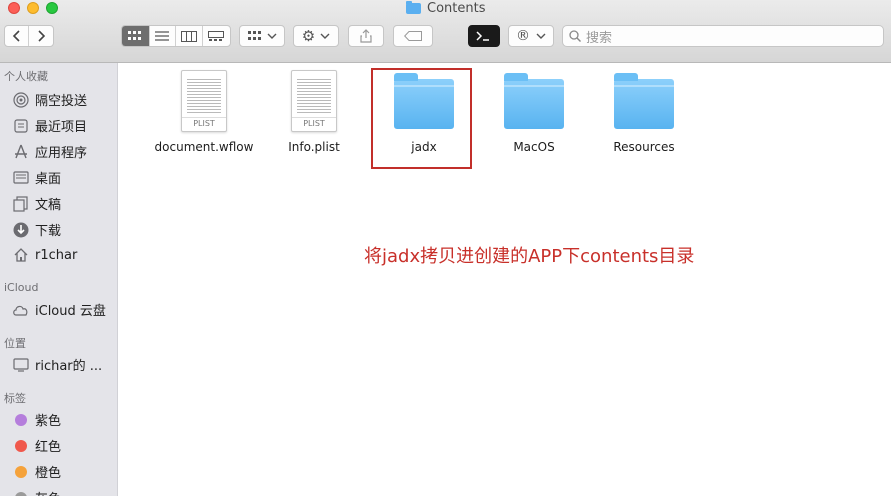  I want to click on chevron-left-icon, so click(16, 36).